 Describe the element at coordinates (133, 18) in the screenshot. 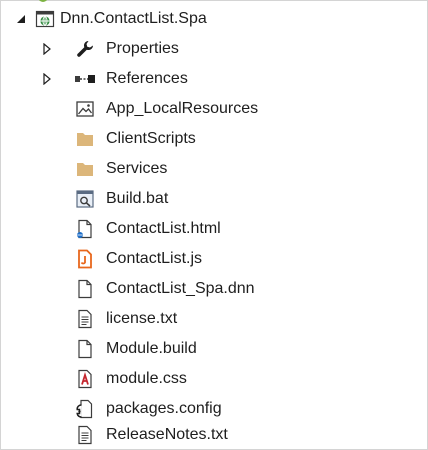

I see `project-label: Dnn.ContactList.Spa` at that location.